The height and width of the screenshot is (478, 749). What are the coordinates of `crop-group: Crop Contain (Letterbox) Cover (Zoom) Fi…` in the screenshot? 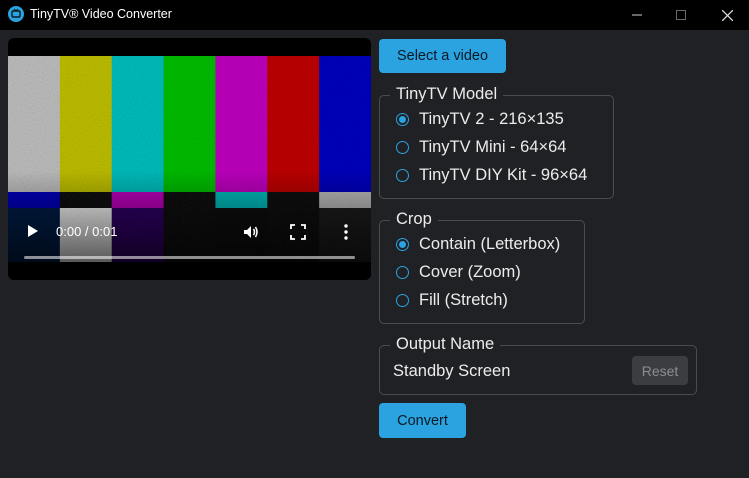 It's located at (482, 267).